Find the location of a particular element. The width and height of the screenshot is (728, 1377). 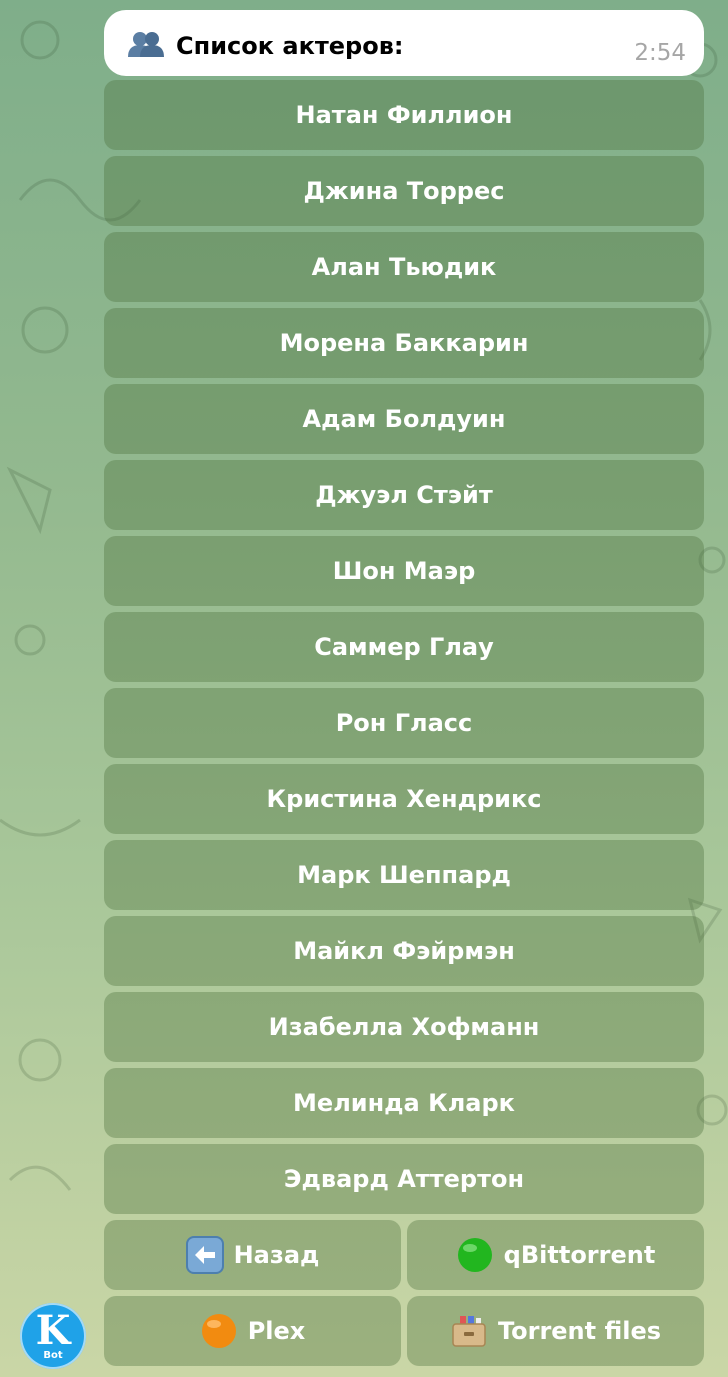

message-time: 2:54 is located at coordinates (660, 53).